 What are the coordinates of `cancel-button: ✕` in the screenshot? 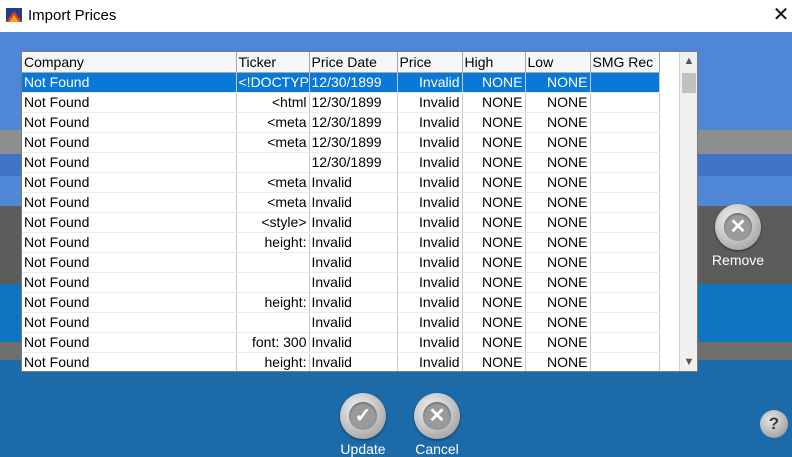 It's located at (437, 416).